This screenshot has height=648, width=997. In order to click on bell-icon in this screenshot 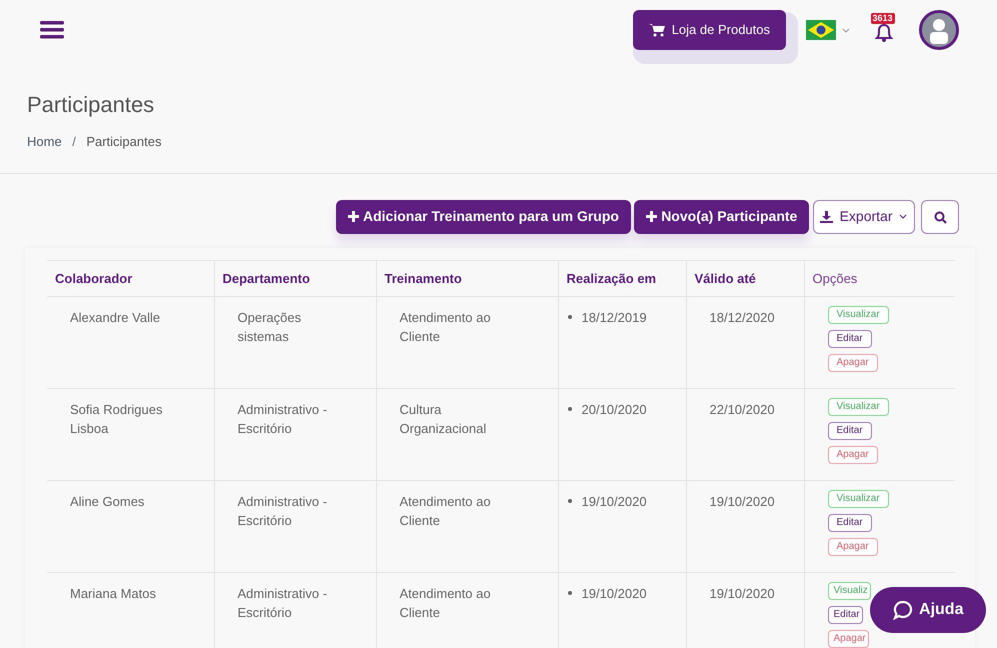, I will do `click(883, 32)`.